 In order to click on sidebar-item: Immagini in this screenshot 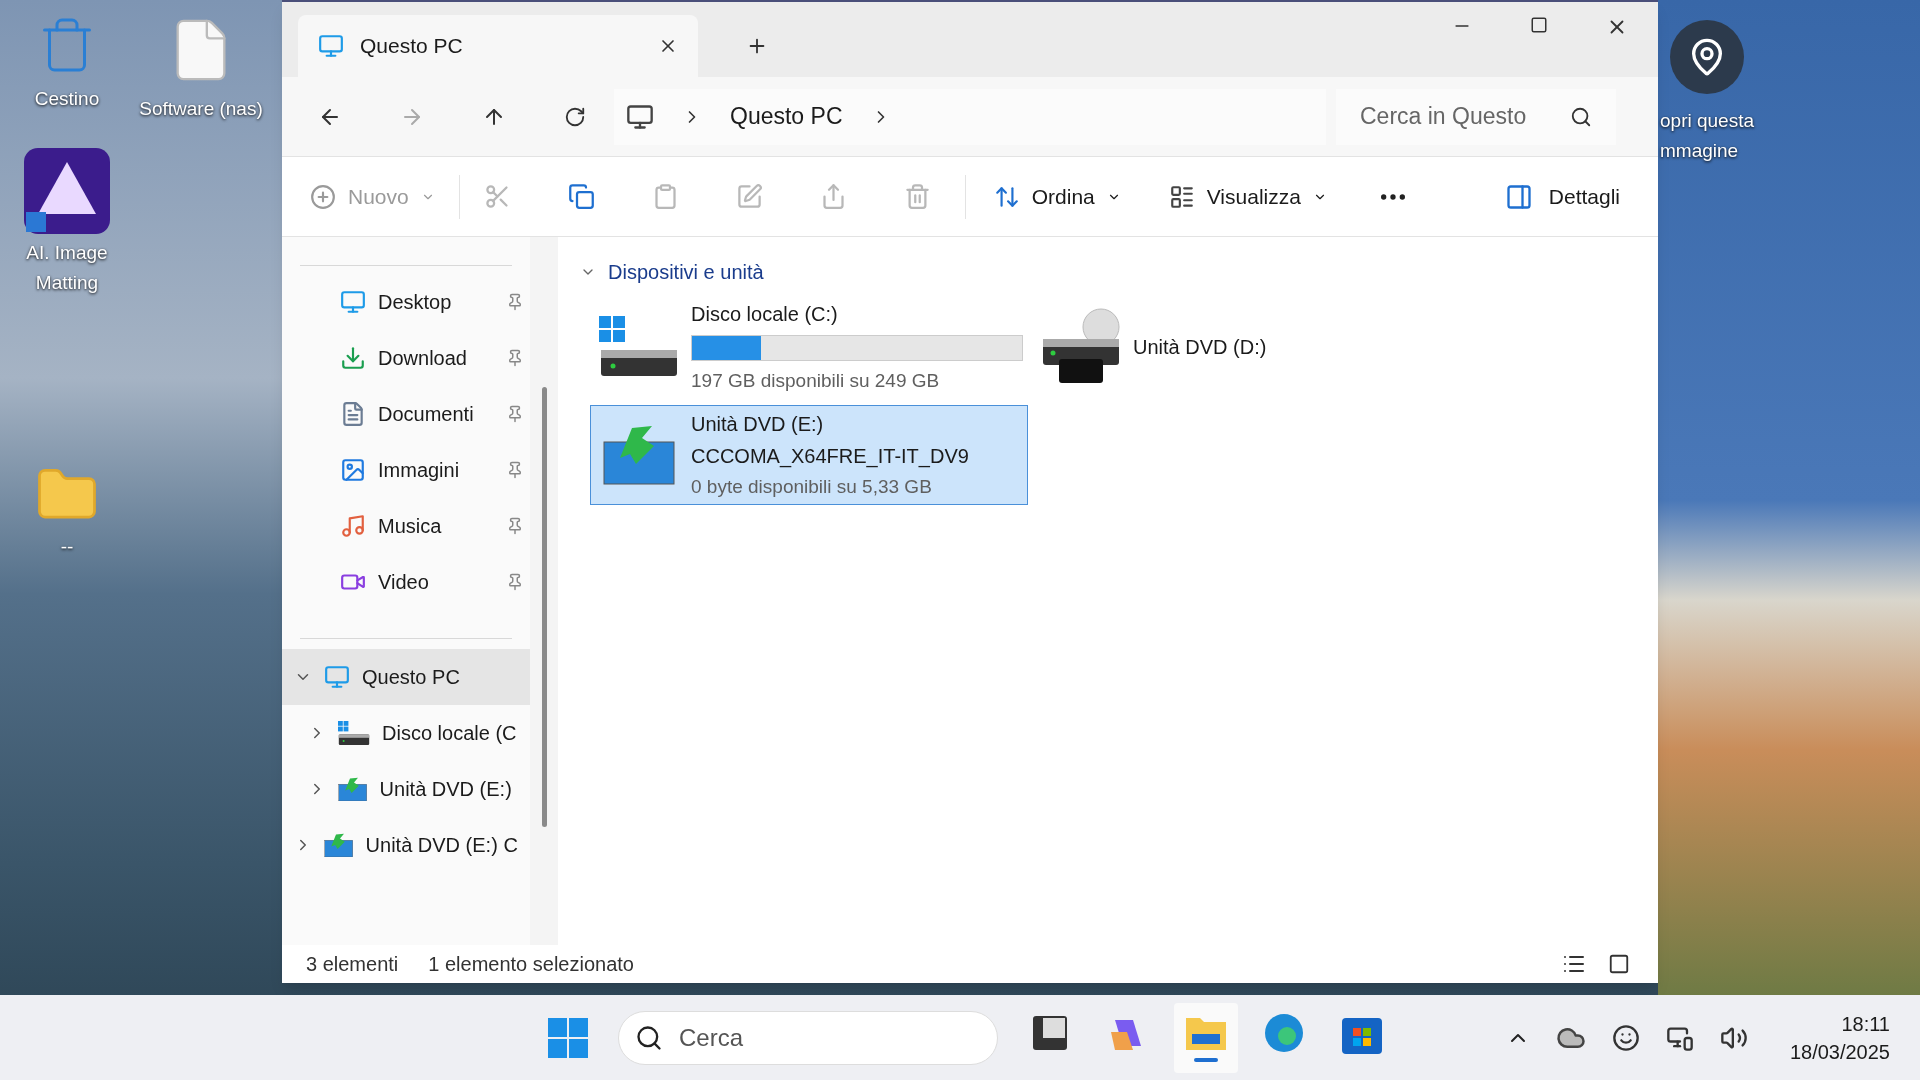, I will do `click(406, 470)`.